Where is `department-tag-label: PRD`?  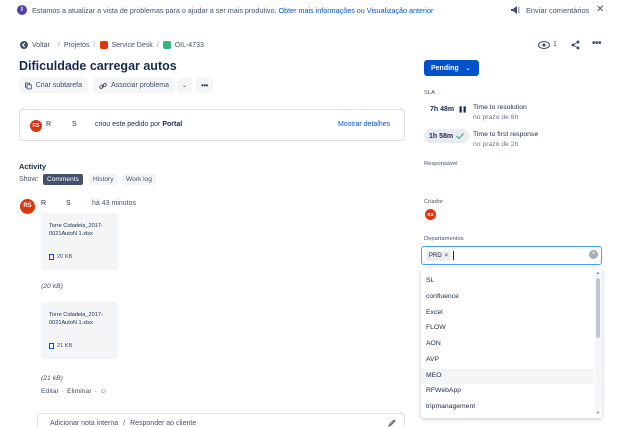 department-tag-label: PRD is located at coordinates (435, 256).